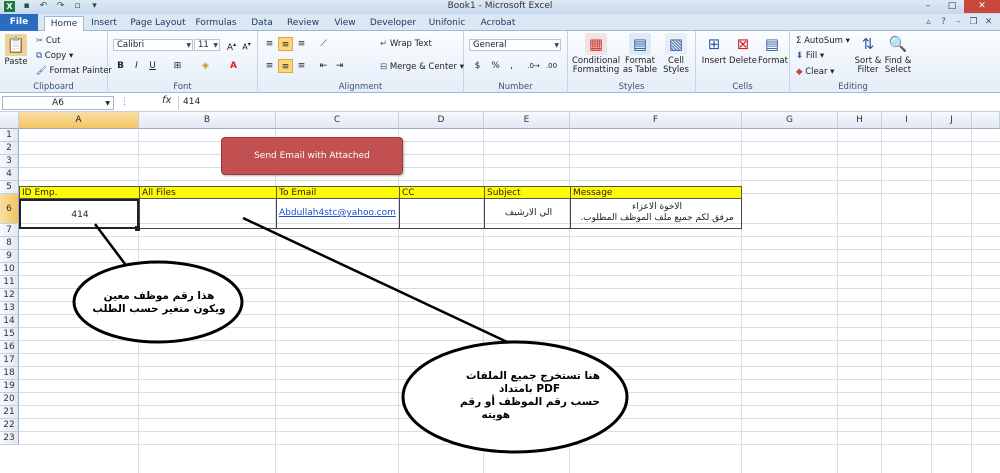  I want to click on left-callout-line-2: ويكون متغير حسب الطلب, so click(159, 309).